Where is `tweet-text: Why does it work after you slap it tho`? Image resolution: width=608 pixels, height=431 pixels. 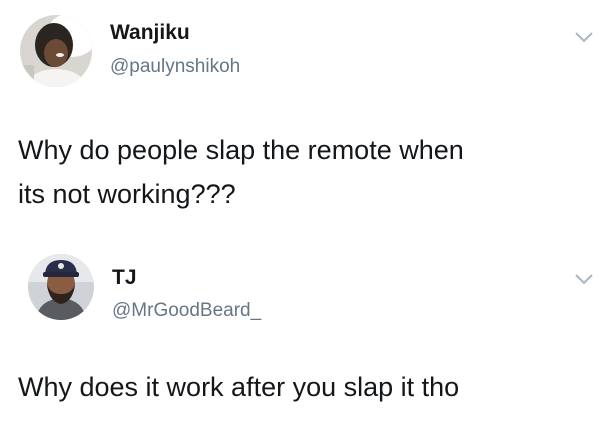 tweet-text: Why does it work after you slap it tho is located at coordinates (303, 387).